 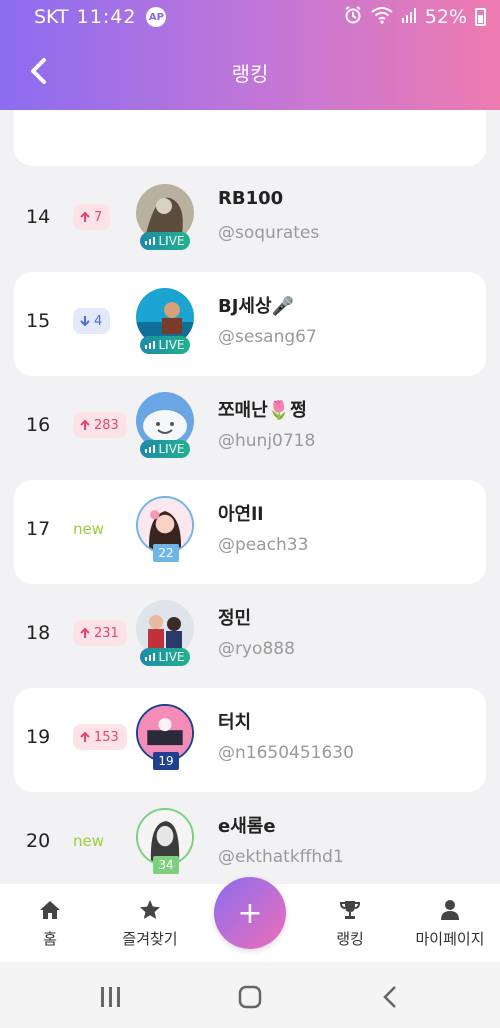 I want to click on level-tag: 19, so click(x=166, y=761).